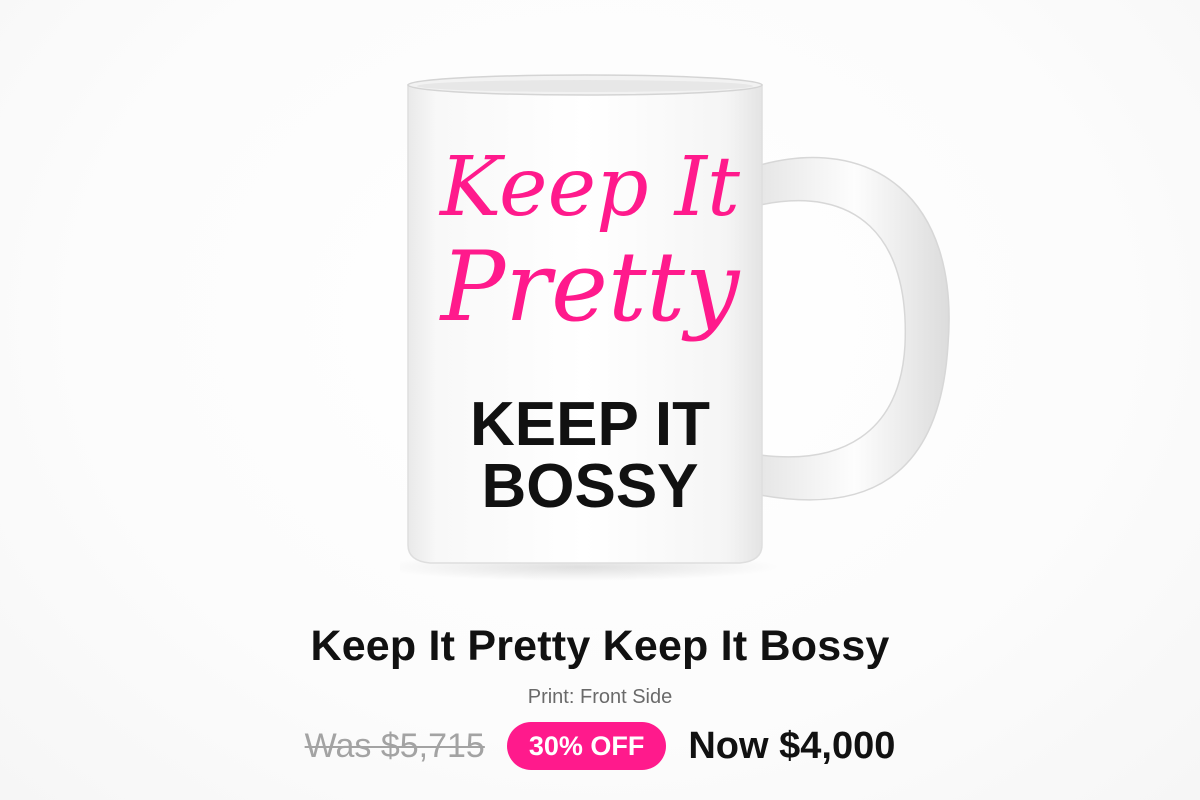 This screenshot has height=800, width=1200. What do you see at coordinates (600, 646) in the screenshot?
I see `product-title: Keep It Pretty Keep It Bossy` at bounding box center [600, 646].